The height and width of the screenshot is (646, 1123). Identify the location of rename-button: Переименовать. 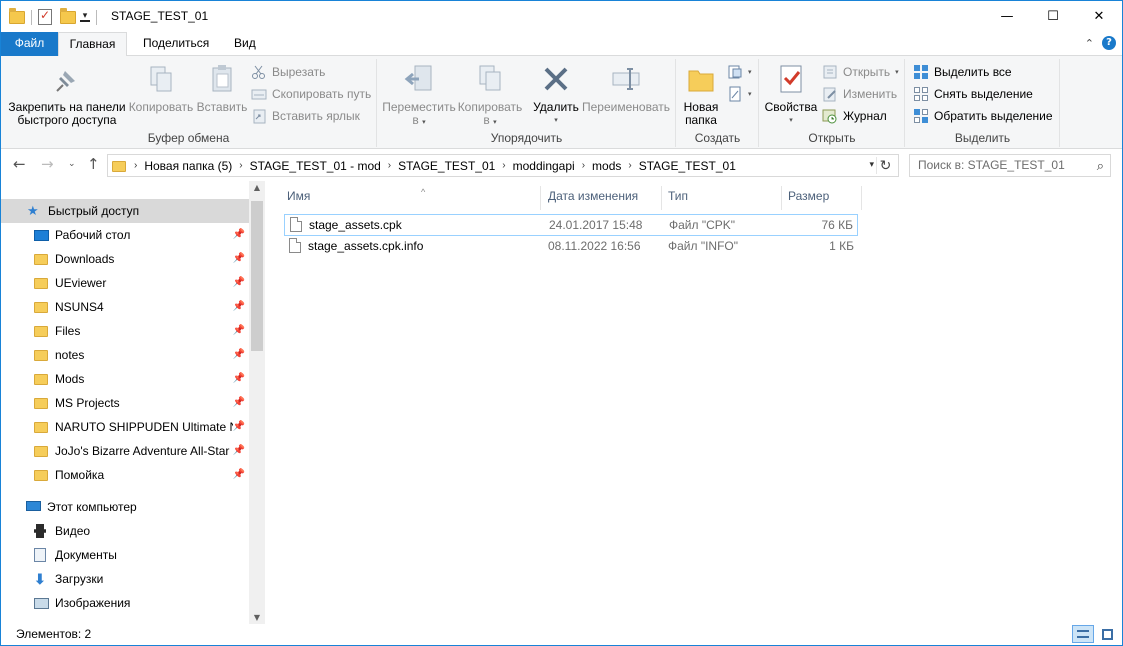
(626, 88).